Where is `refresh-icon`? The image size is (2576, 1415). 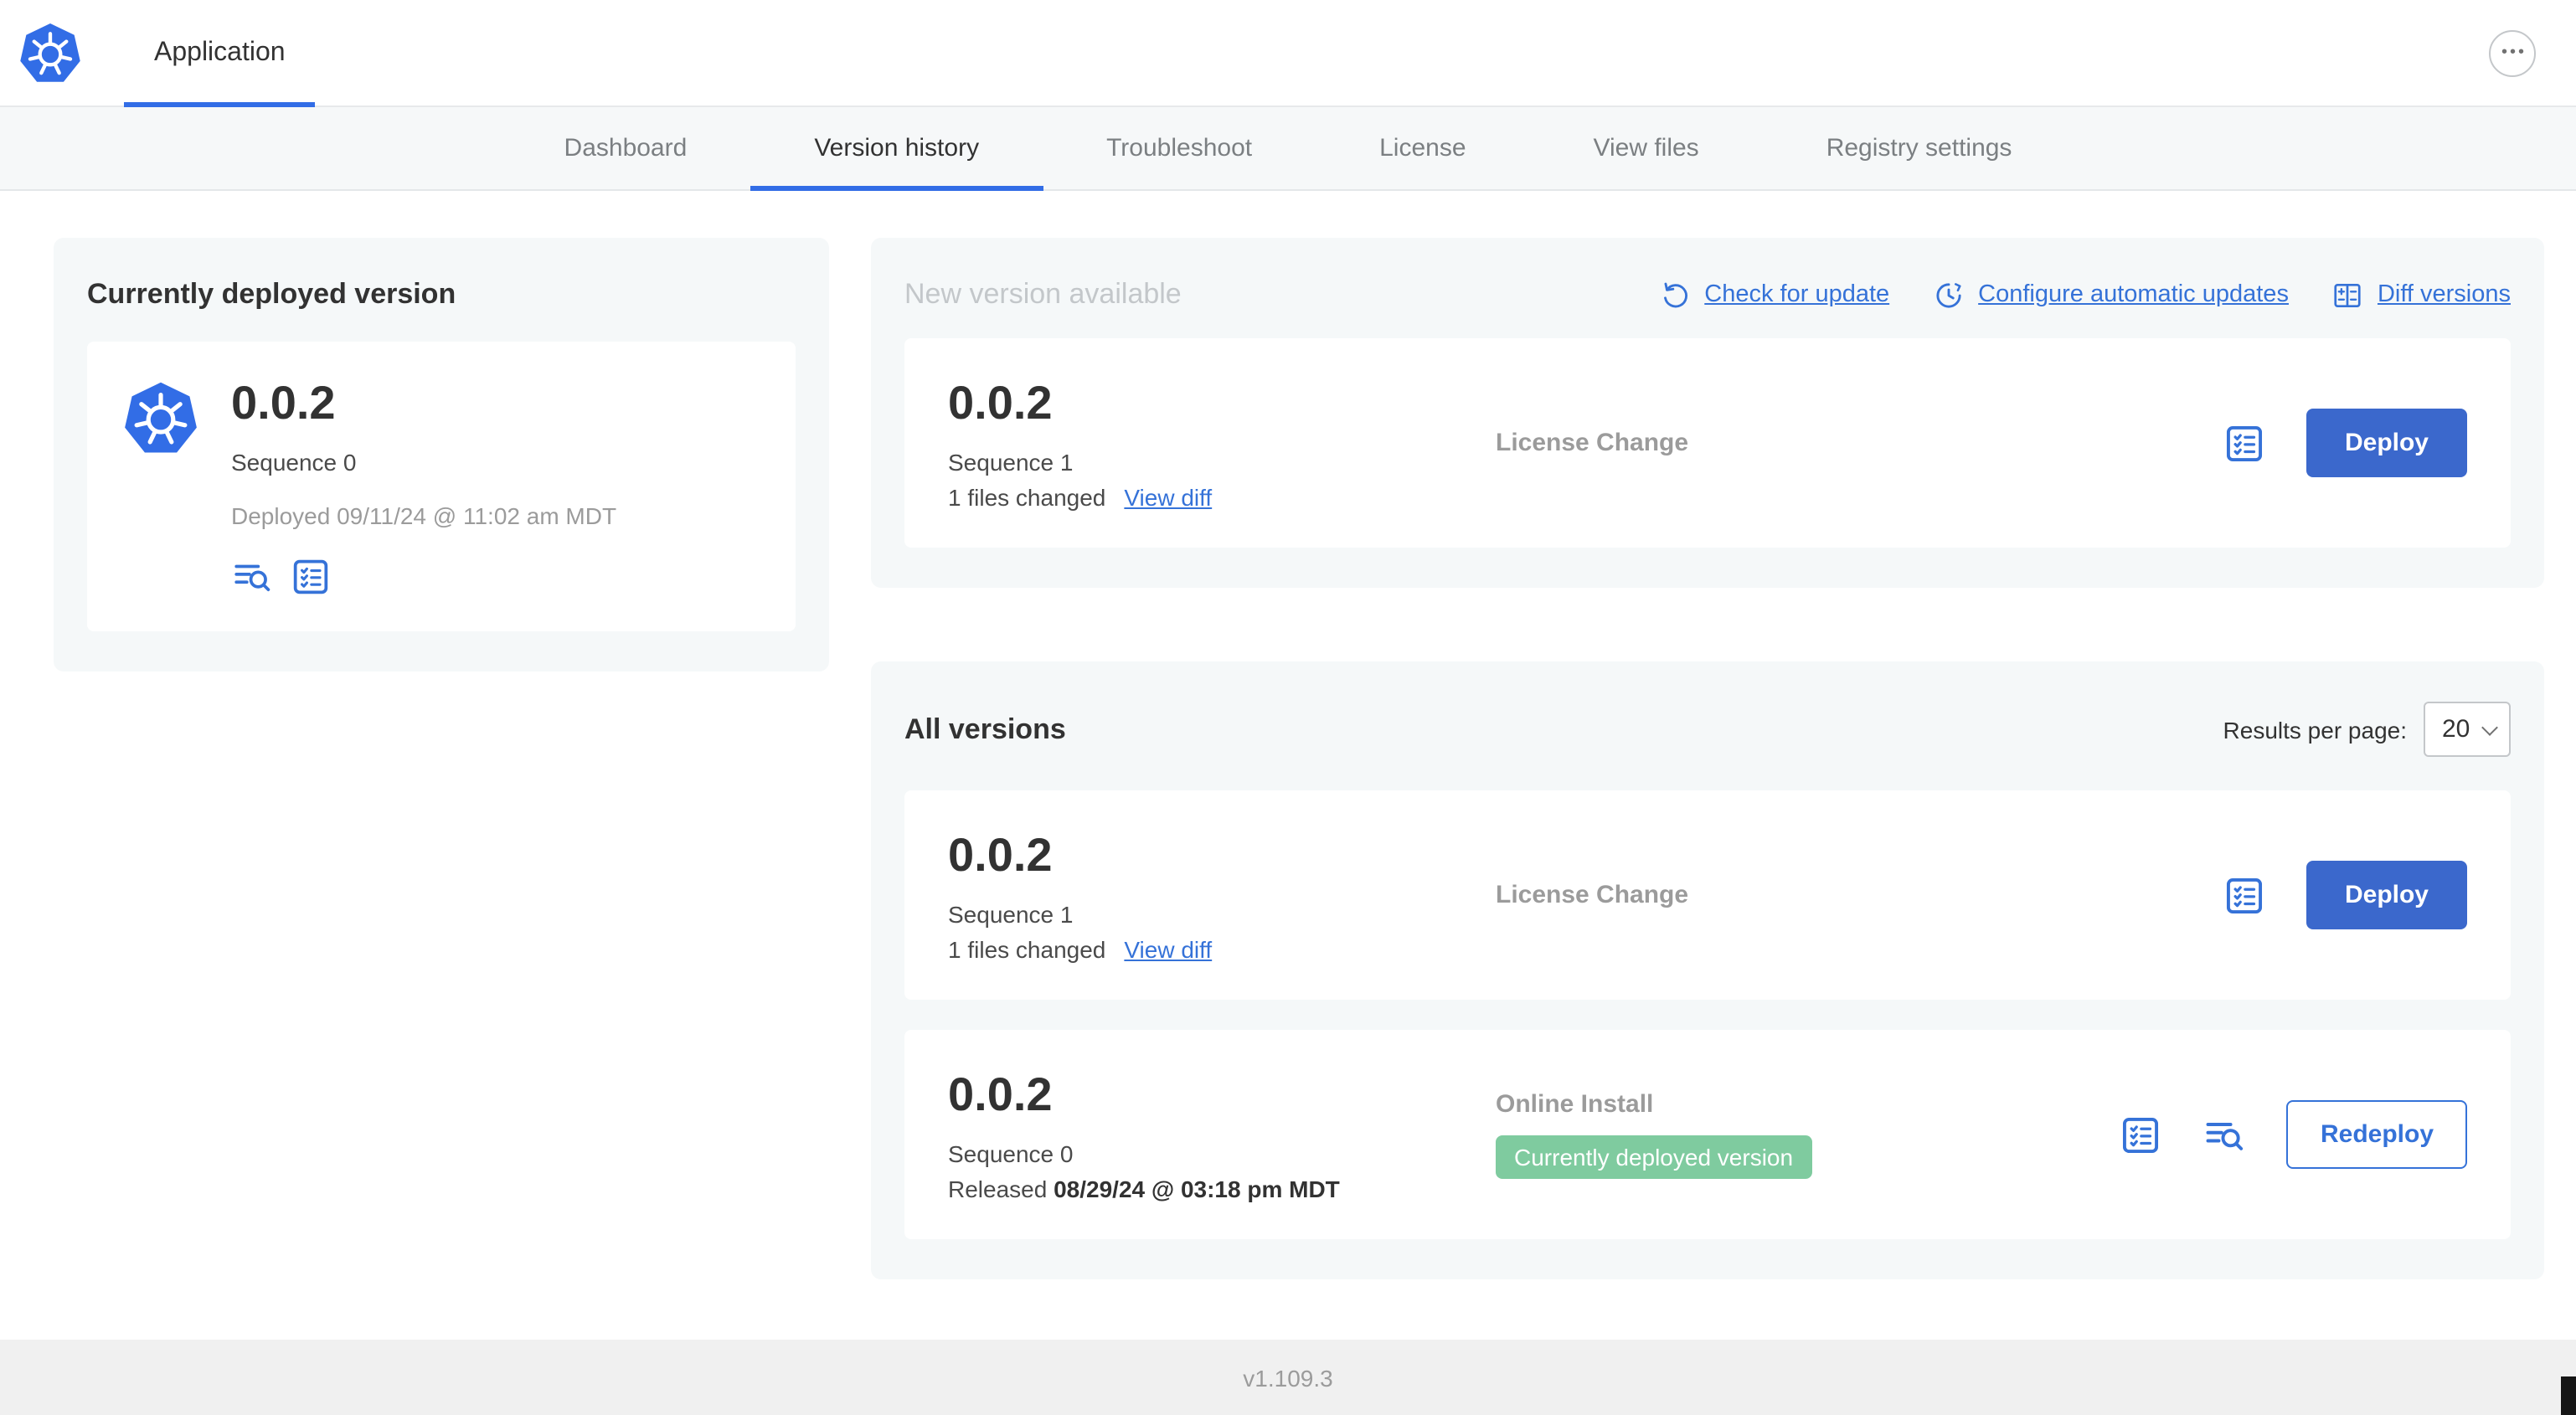
refresh-icon is located at coordinates (1675, 295).